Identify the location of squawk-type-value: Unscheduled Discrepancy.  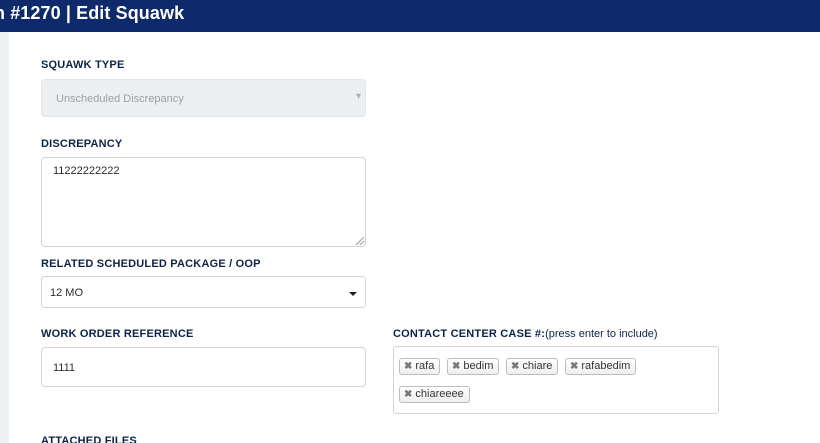
(120, 99).